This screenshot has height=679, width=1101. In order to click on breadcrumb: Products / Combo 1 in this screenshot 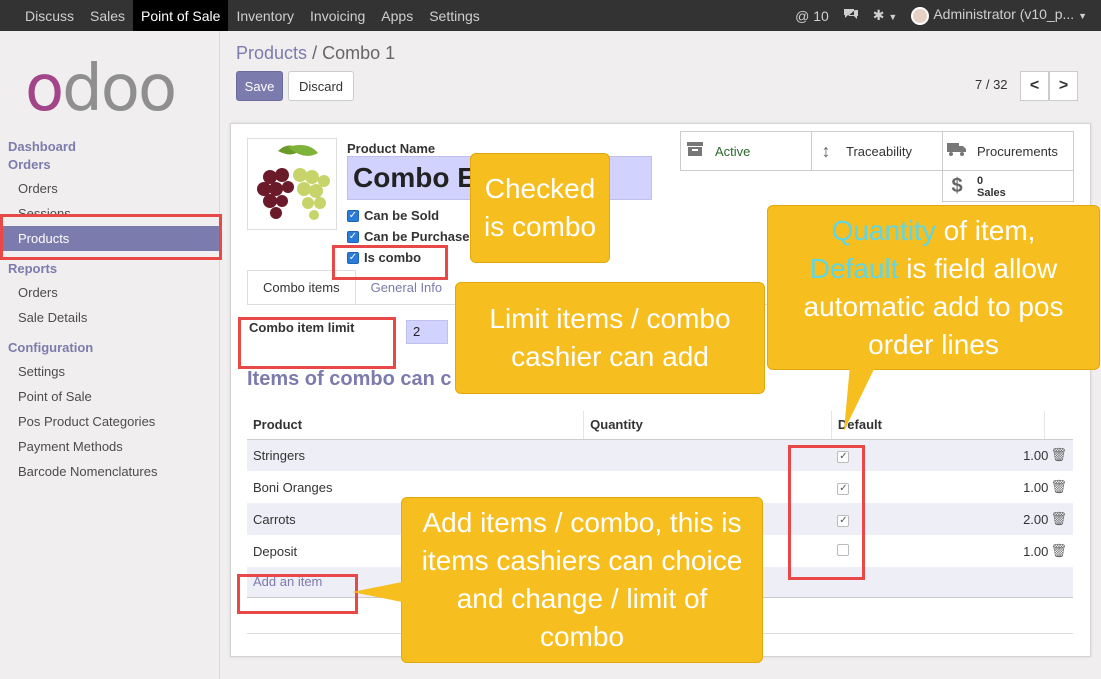, I will do `click(316, 53)`.